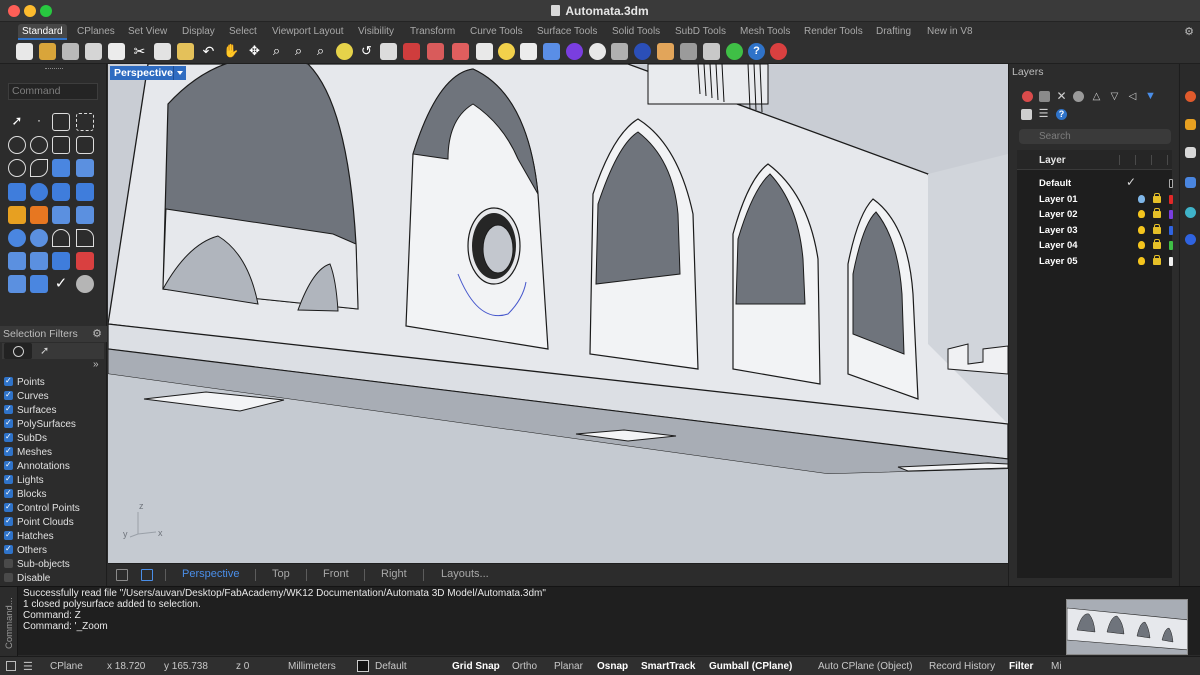 This screenshot has height=675, width=1200. What do you see at coordinates (734, 51) in the screenshot?
I see `grasshopper-icon` at bounding box center [734, 51].